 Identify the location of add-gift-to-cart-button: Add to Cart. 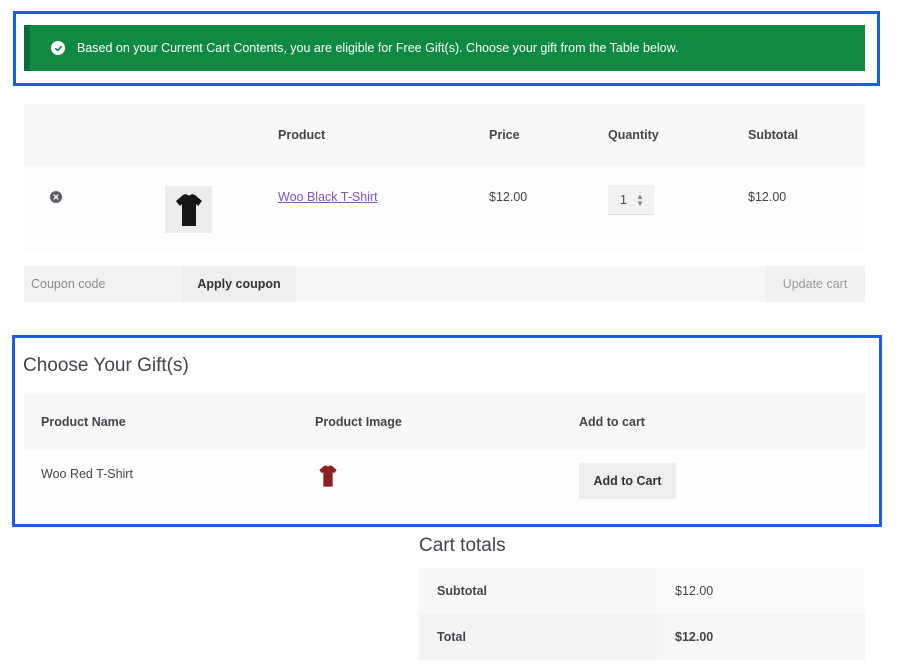
(627, 481).